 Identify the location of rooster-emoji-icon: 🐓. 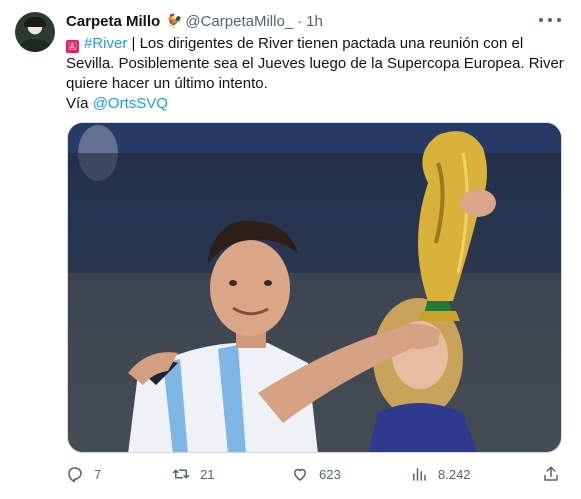
(174, 20).